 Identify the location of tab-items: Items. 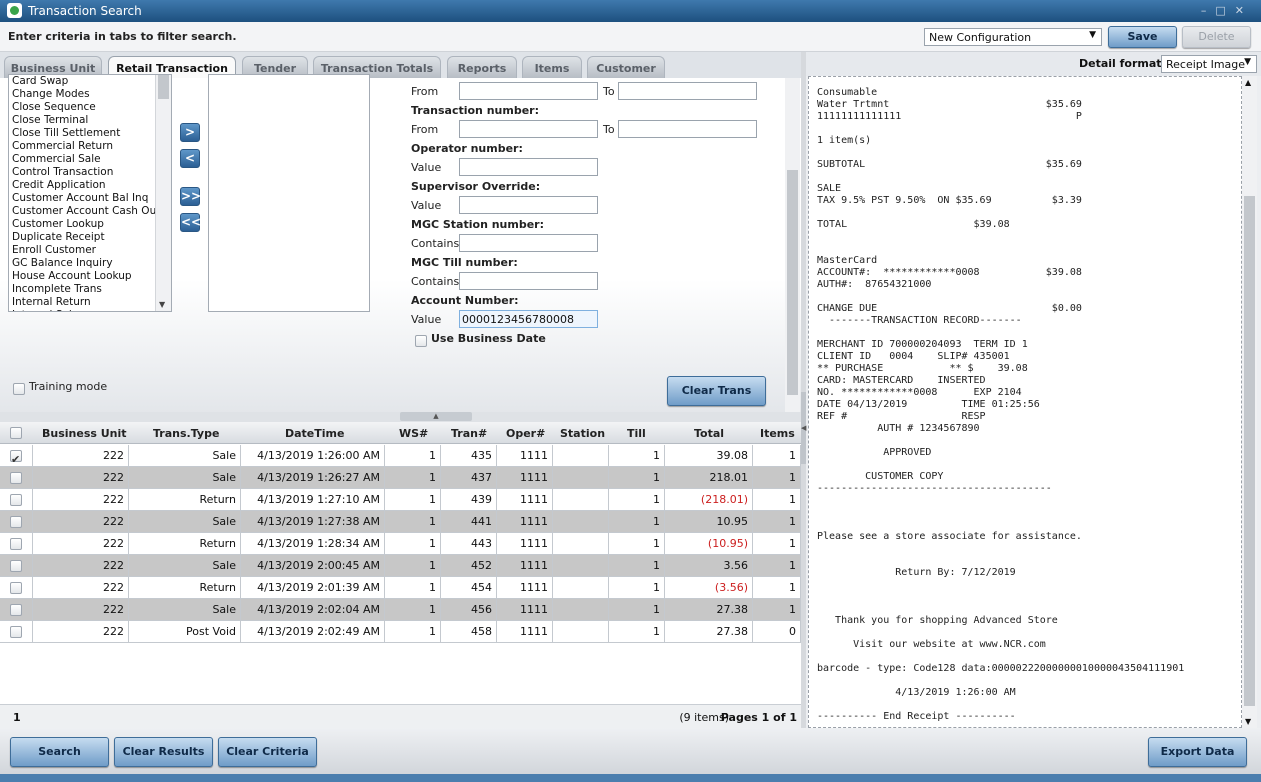
(552, 67).